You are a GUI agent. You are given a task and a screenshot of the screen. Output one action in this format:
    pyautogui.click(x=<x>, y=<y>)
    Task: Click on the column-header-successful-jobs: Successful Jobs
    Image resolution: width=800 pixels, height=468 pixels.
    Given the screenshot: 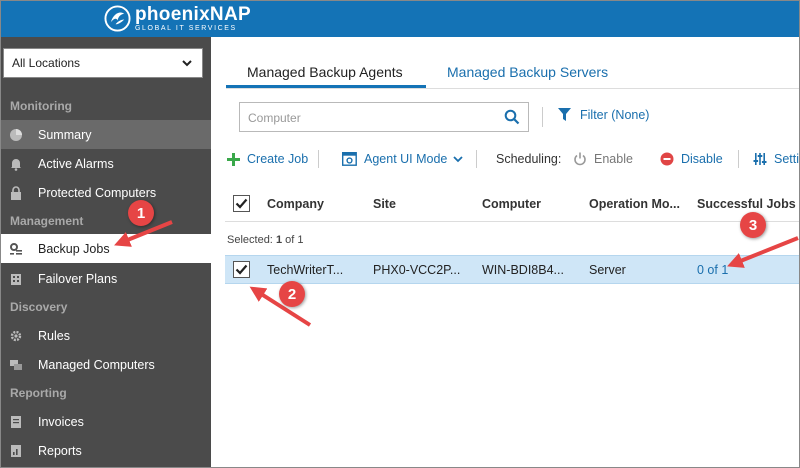 What is the action you would take?
    pyautogui.click(x=746, y=204)
    